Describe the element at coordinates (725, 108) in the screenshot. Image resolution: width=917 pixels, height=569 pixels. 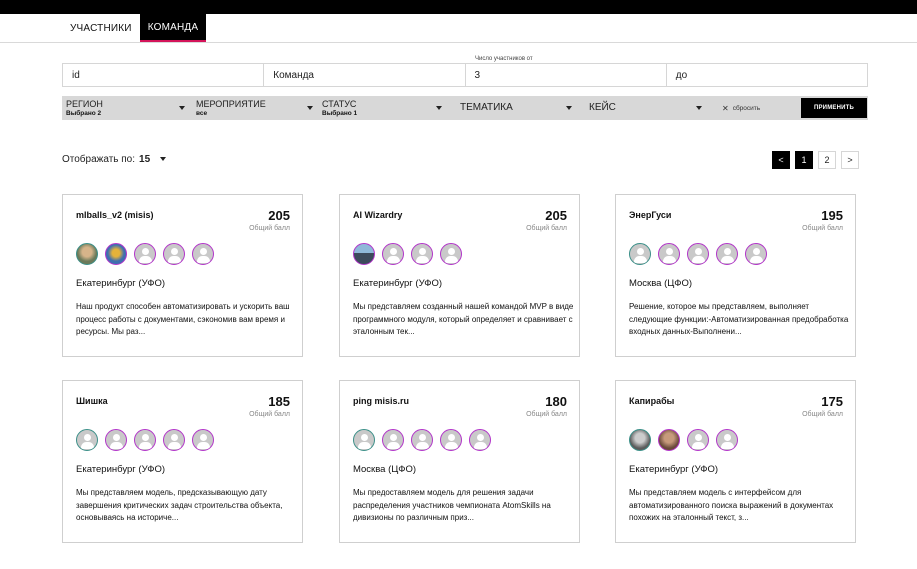
I see `close-icon: ✕` at that location.